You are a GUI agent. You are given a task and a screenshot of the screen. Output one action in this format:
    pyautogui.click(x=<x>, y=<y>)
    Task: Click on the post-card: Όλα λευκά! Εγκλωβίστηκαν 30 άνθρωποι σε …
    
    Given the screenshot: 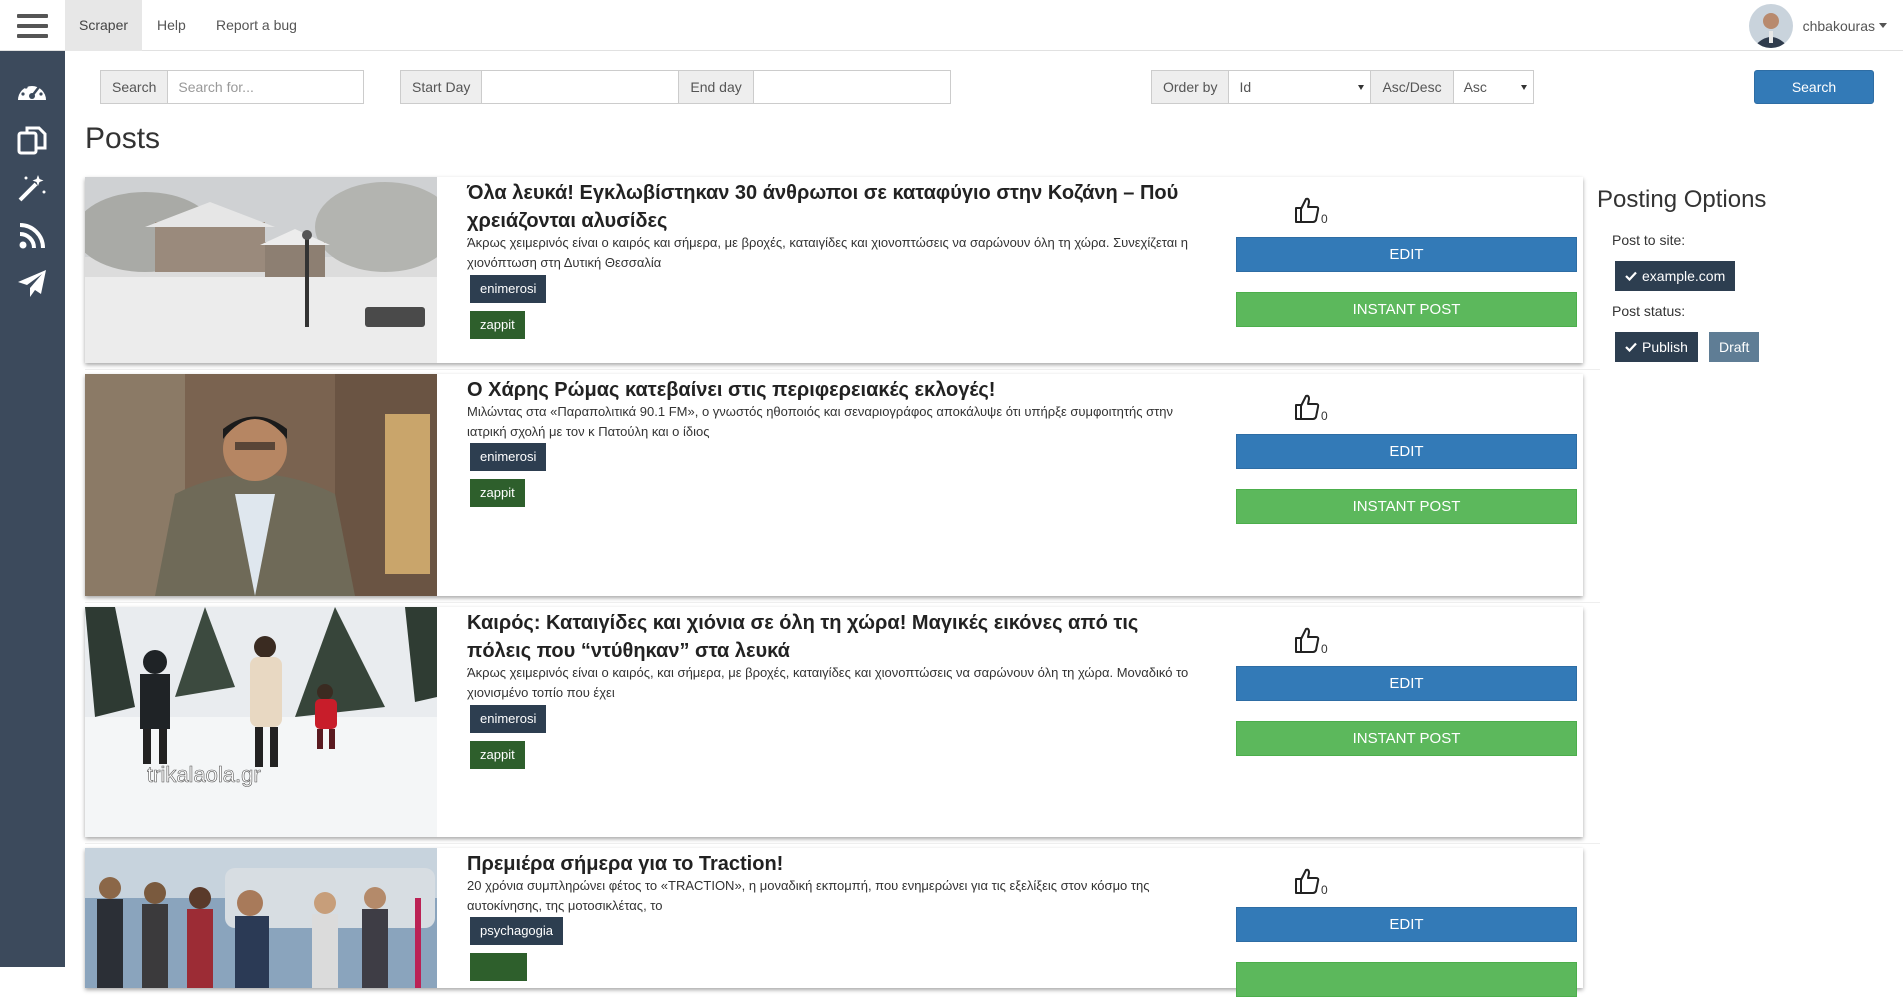 What is the action you would take?
    pyautogui.click(x=834, y=270)
    